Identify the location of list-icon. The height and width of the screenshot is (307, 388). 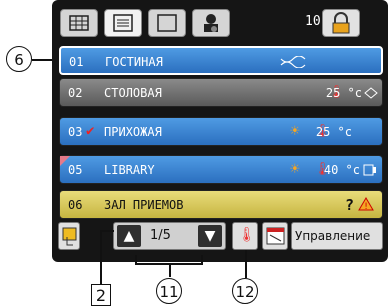
(123, 23).